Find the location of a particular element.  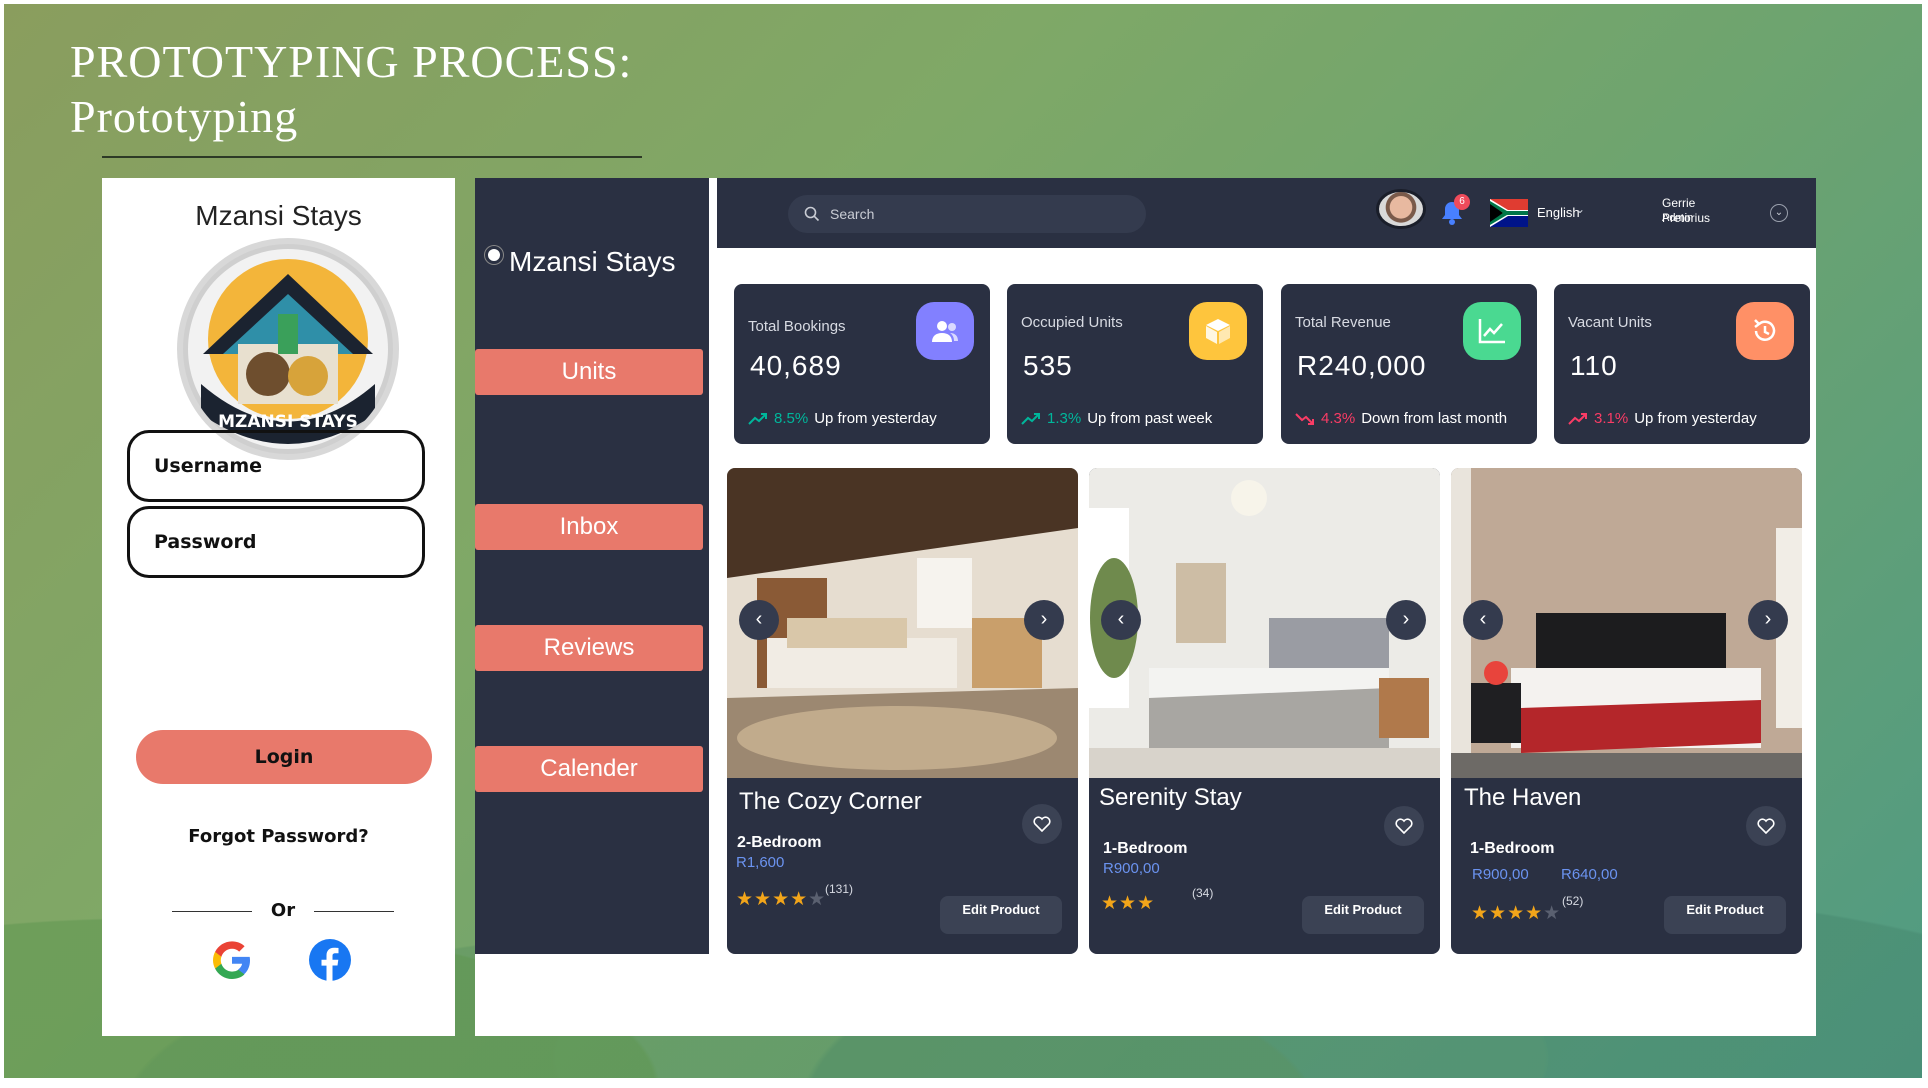

google-icon is located at coordinates (232, 960).